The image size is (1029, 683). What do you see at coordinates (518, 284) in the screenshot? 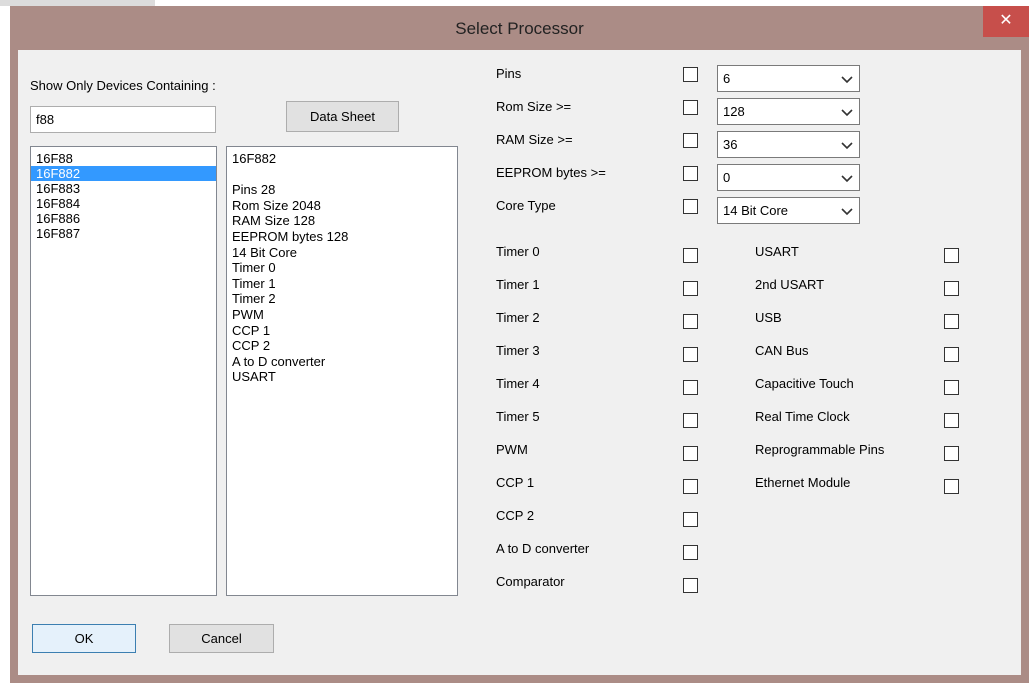
I see `feature-label: Timer 1` at bounding box center [518, 284].